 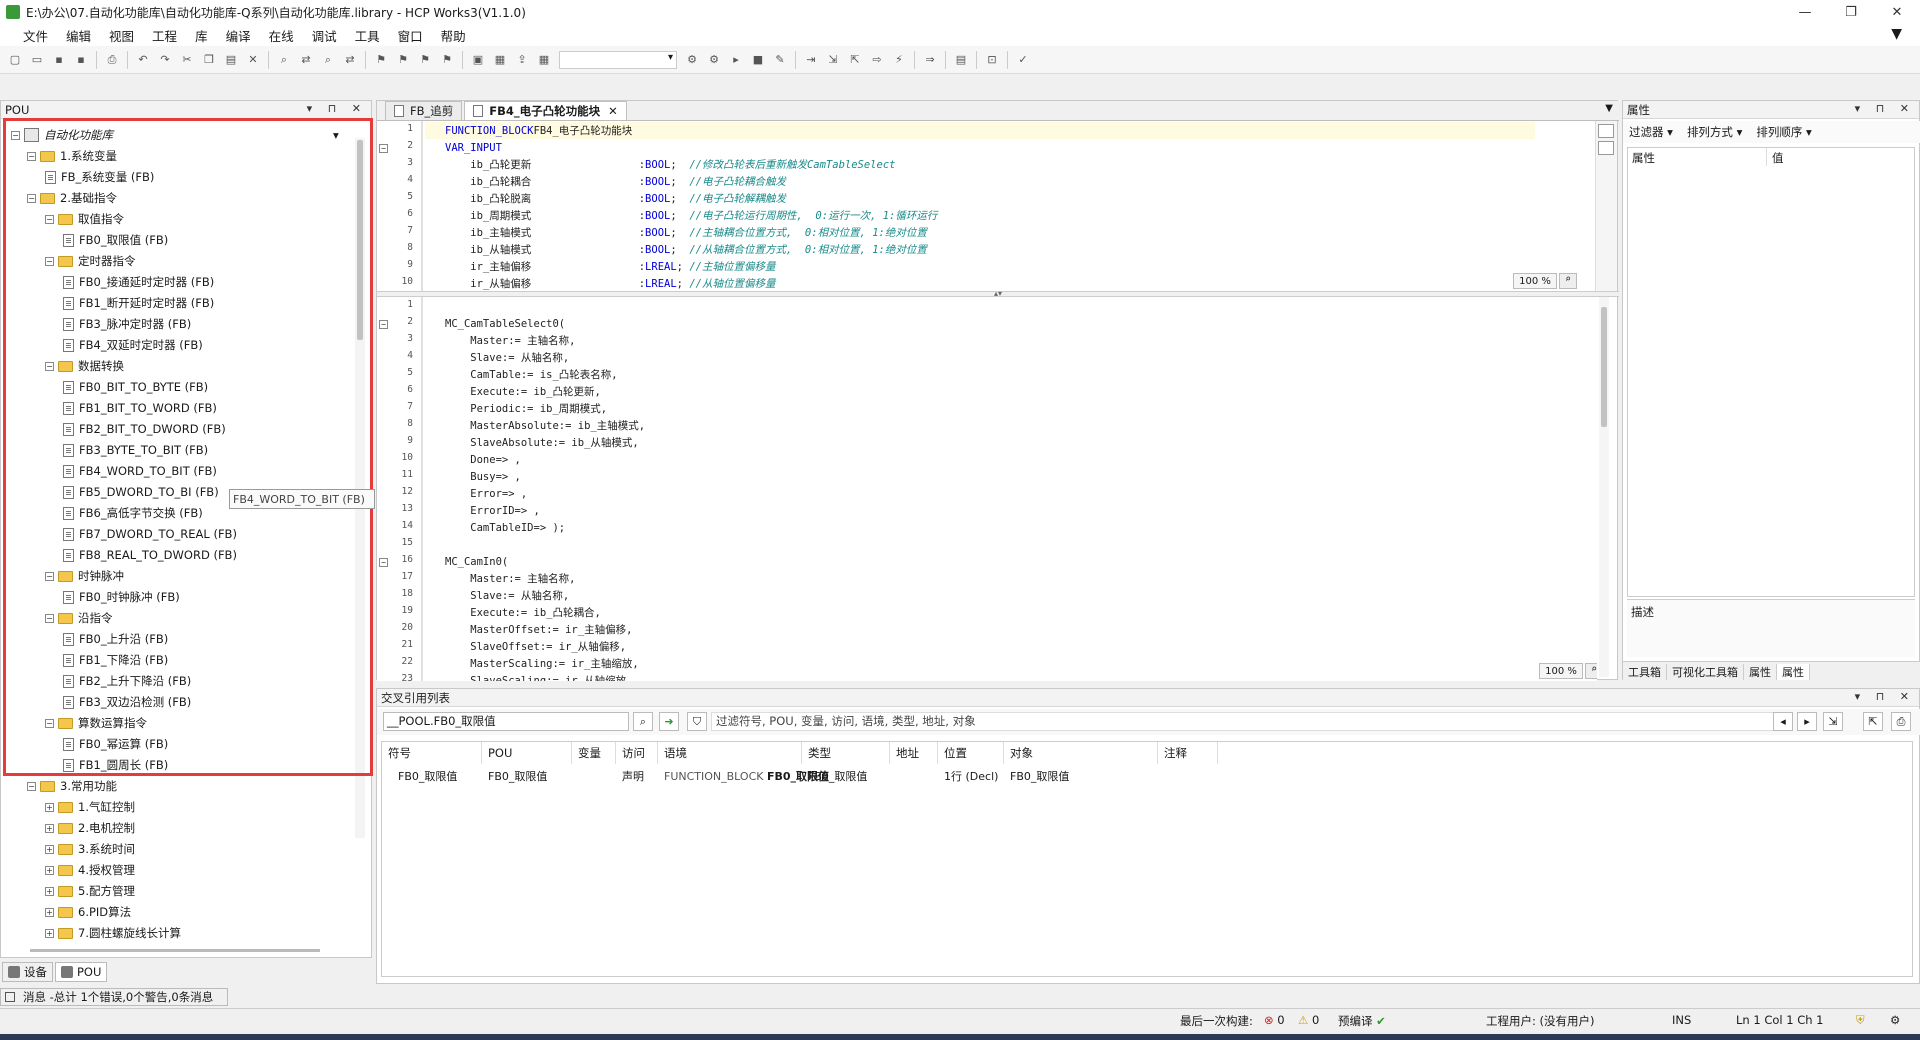 I want to click on reset-icon: ✎, so click(x=780, y=60).